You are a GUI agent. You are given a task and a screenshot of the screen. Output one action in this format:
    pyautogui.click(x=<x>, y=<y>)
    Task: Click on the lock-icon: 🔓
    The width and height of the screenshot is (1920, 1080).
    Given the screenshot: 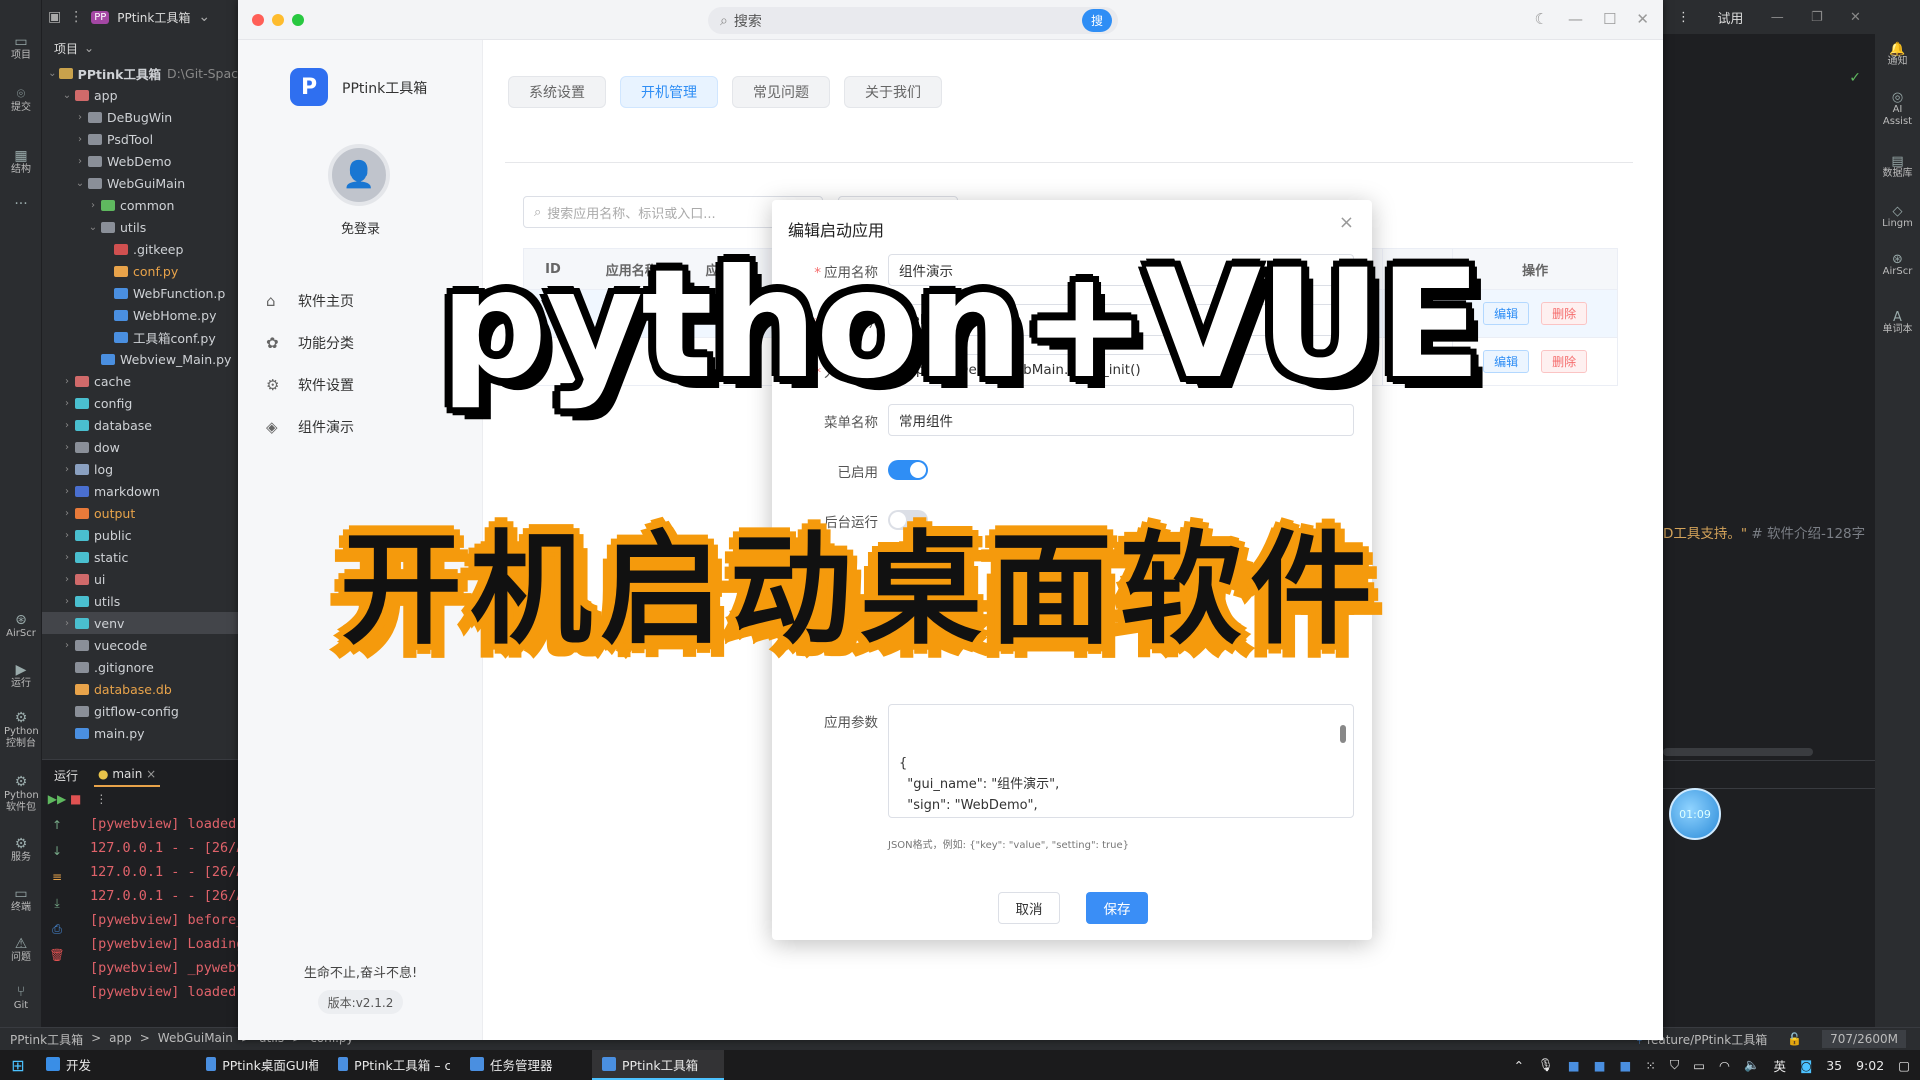 What is the action you would take?
    pyautogui.click(x=1794, y=1039)
    